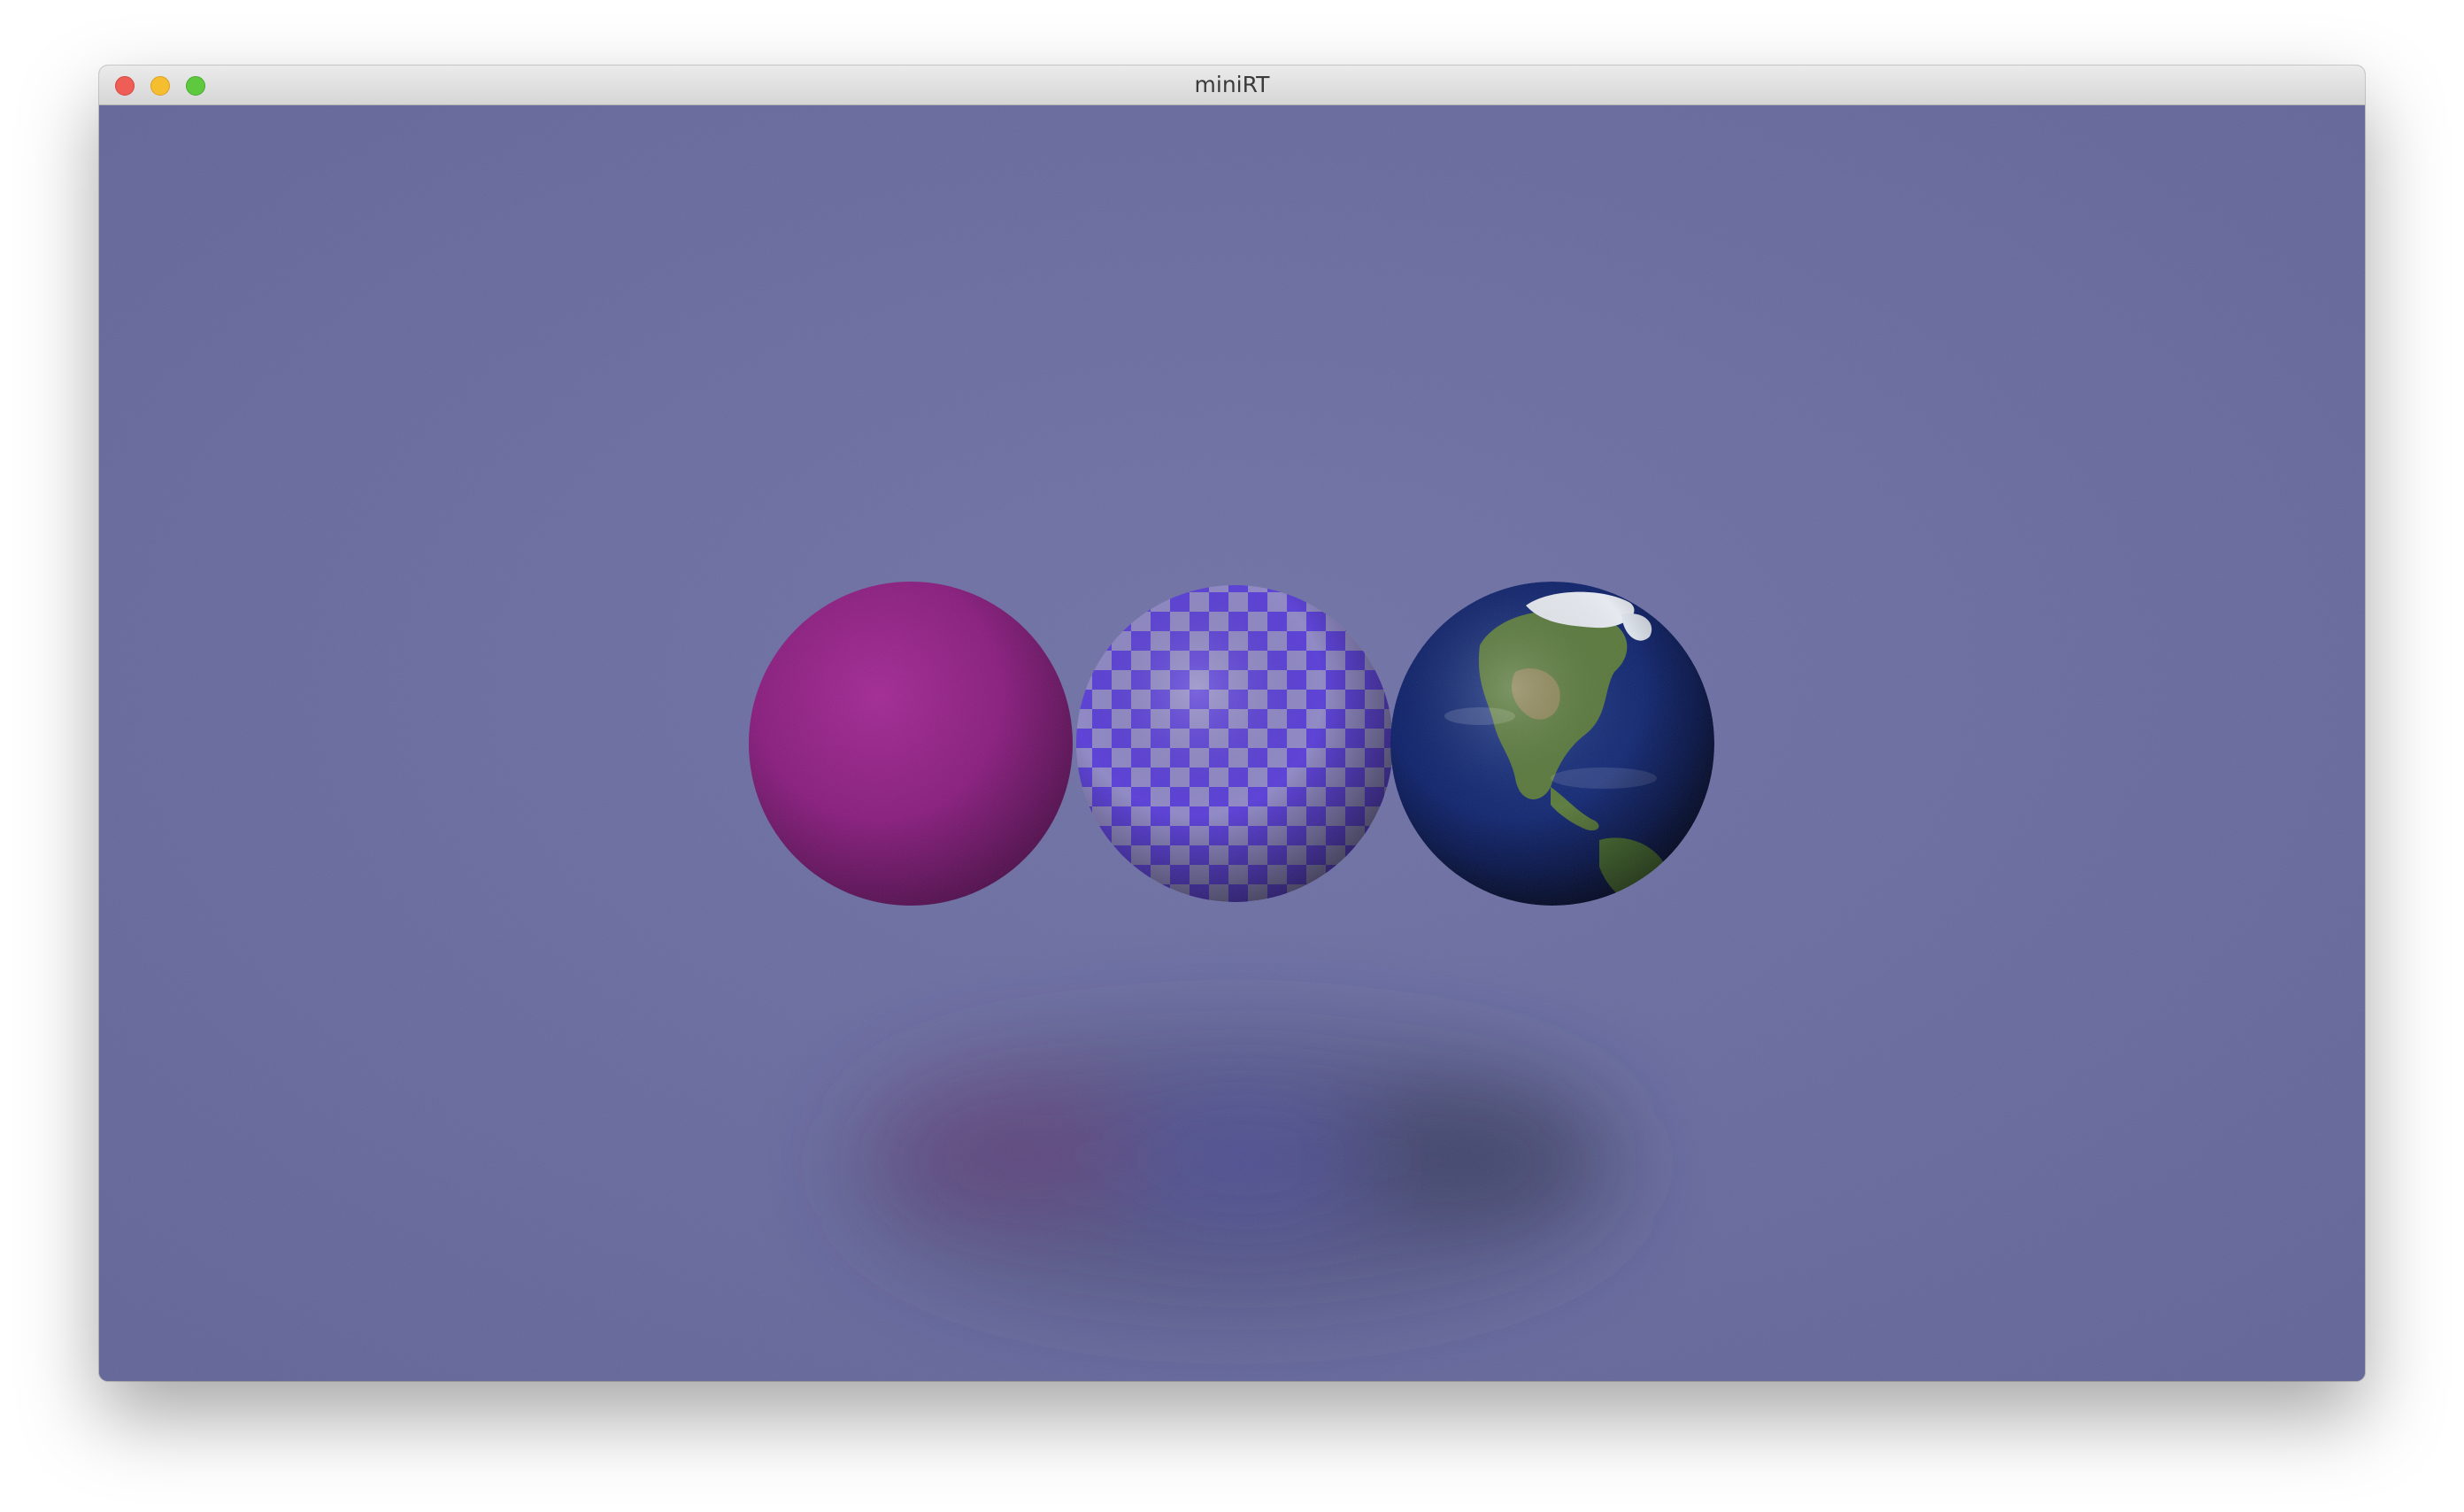 This screenshot has width=2464, height=1512. I want to click on title-bar: miniRT, so click(1232, 85).